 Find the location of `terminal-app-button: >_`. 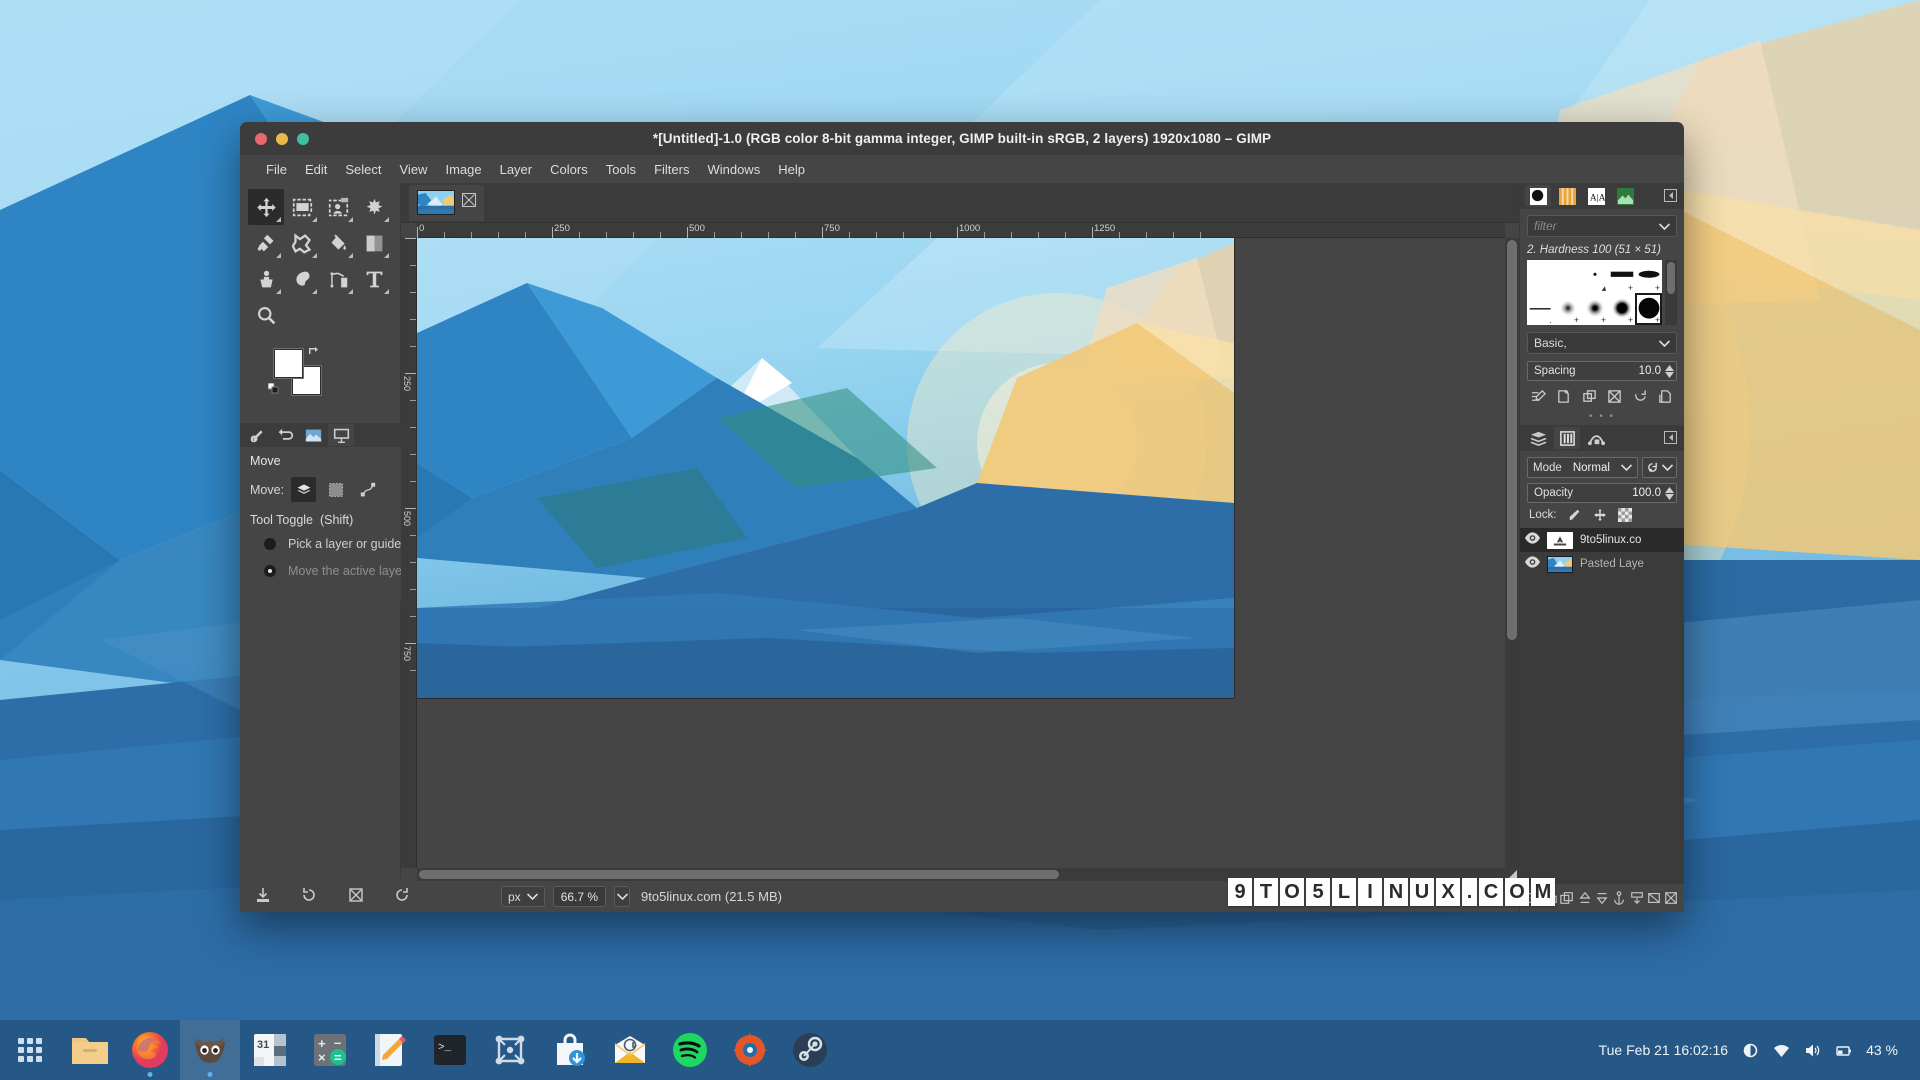

terminal-app-button: >_ is located at coordinates (450, 1050).